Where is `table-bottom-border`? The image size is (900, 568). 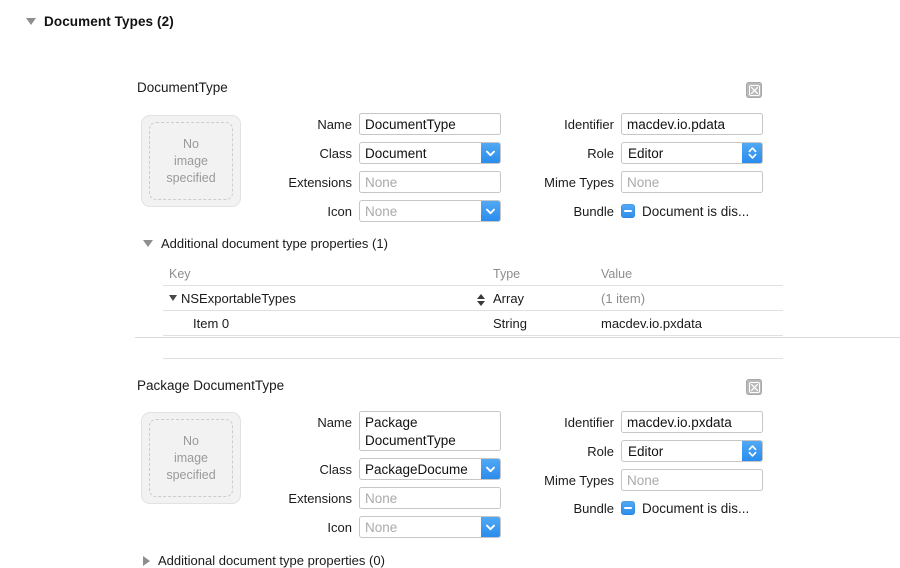
table-bottom-border is located at coordinates (473, 358).